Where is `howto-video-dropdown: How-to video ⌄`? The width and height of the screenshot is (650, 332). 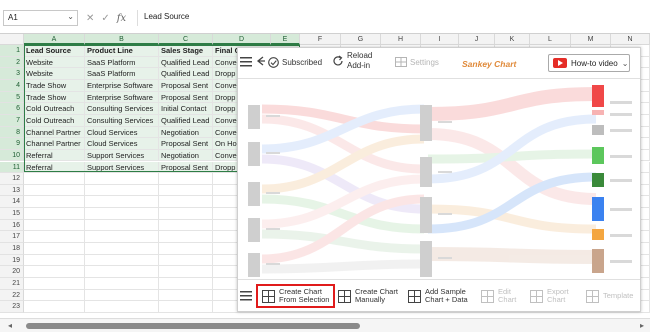 howto-video-dropdown: How-to video ⌄ is located at coordinates (589, 63).